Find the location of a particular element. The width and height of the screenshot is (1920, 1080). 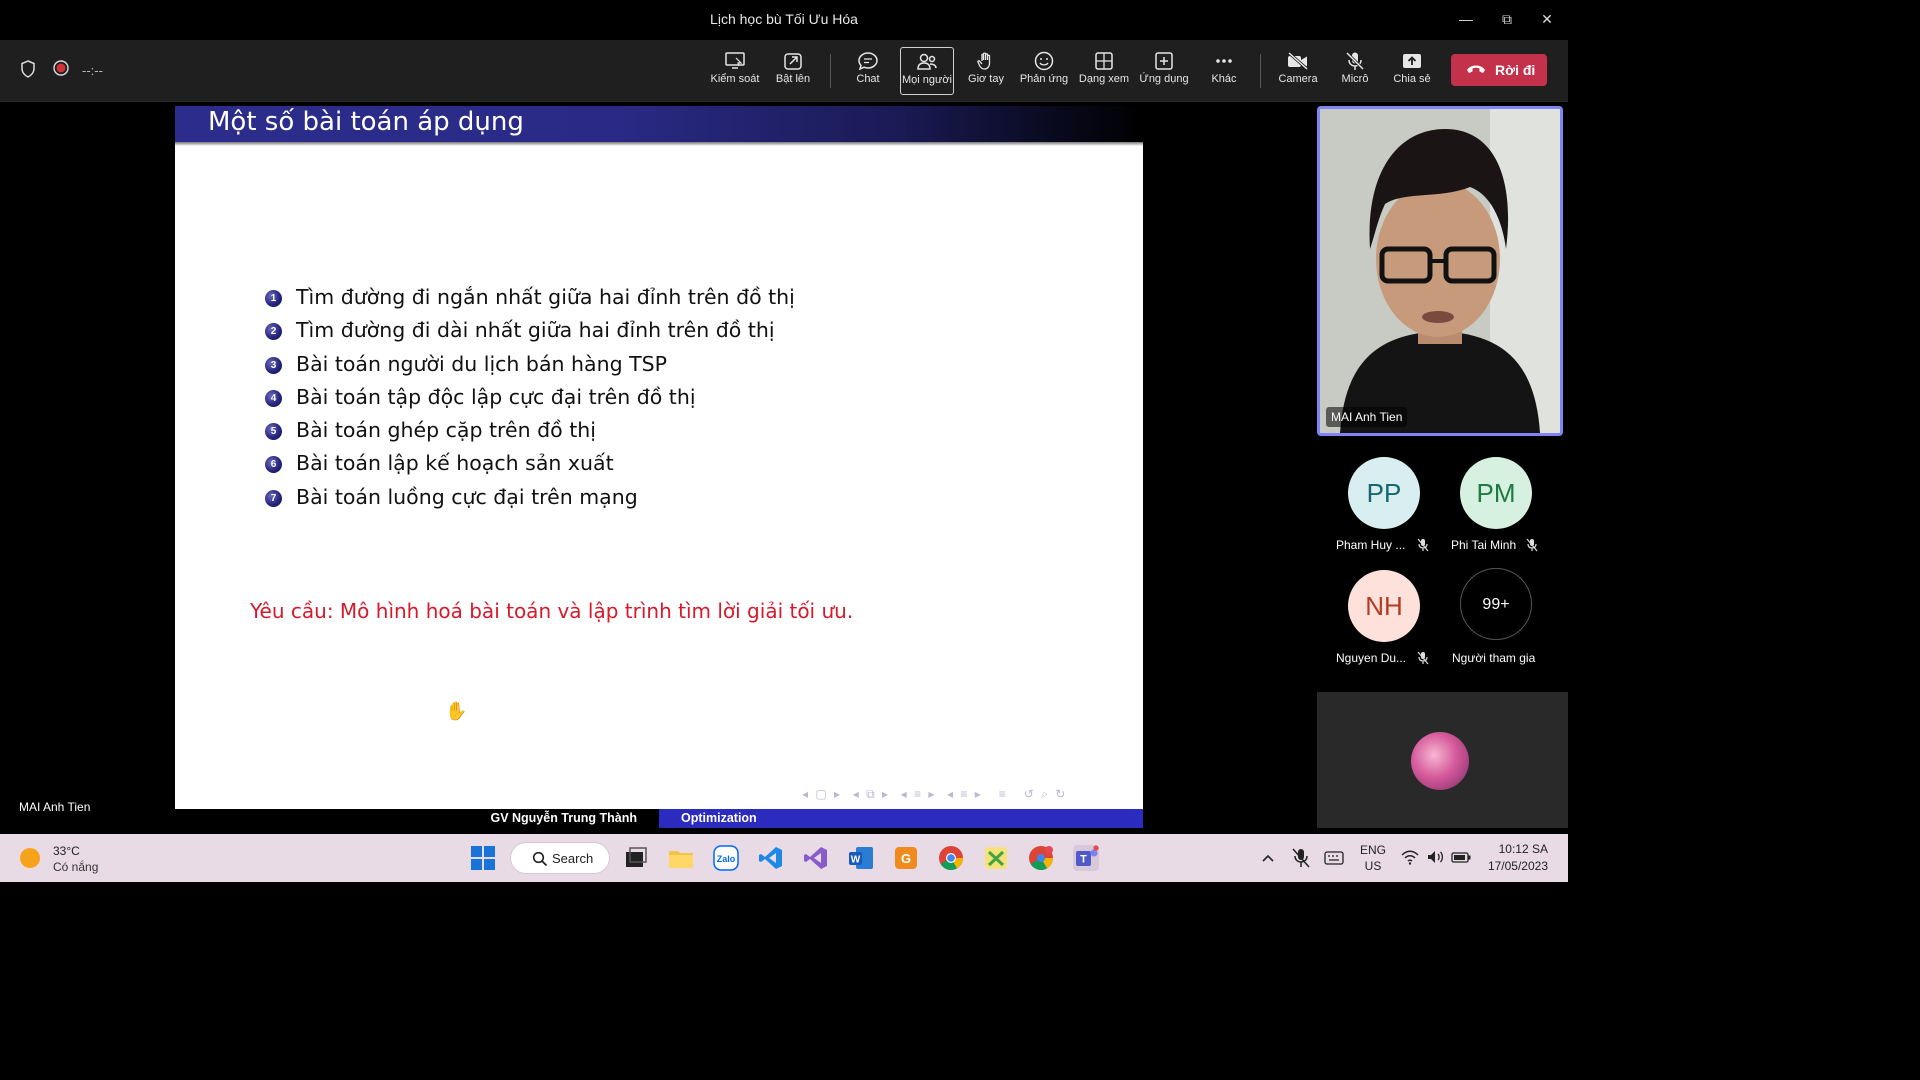

people-label: Mọi người is located at coordinates (927, 80).